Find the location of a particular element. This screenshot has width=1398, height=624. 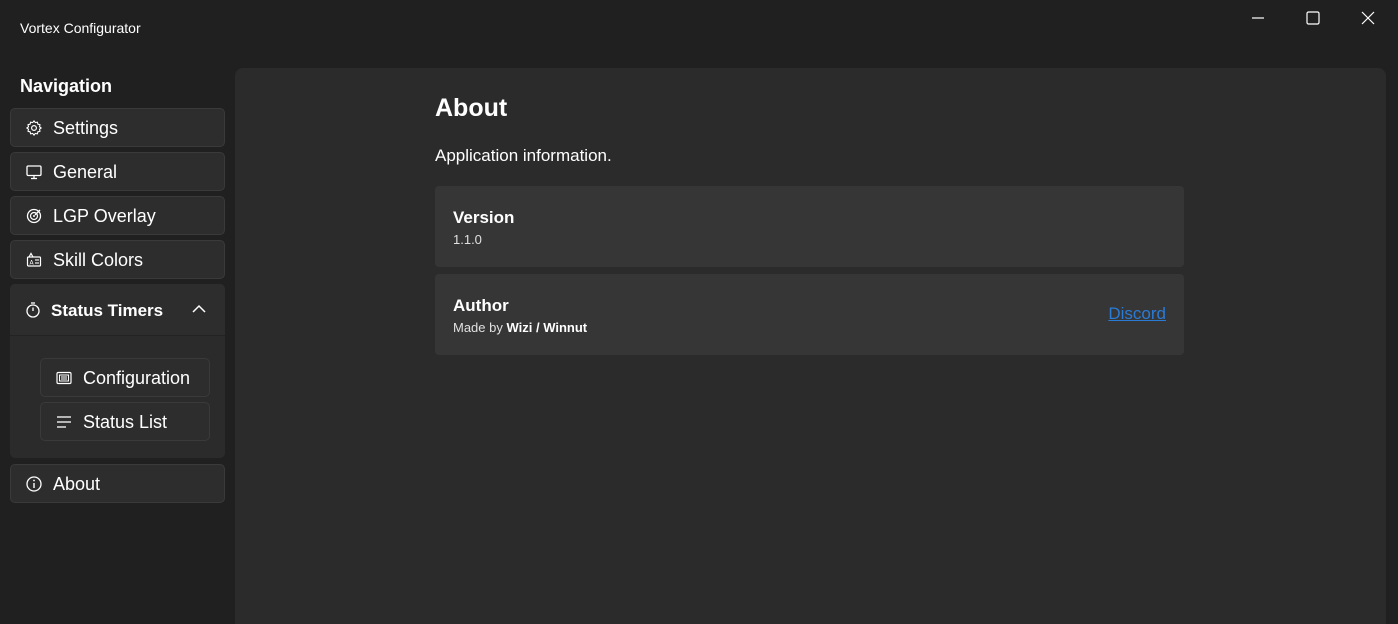

minimize-icon is located at coordinates (1258, 18).